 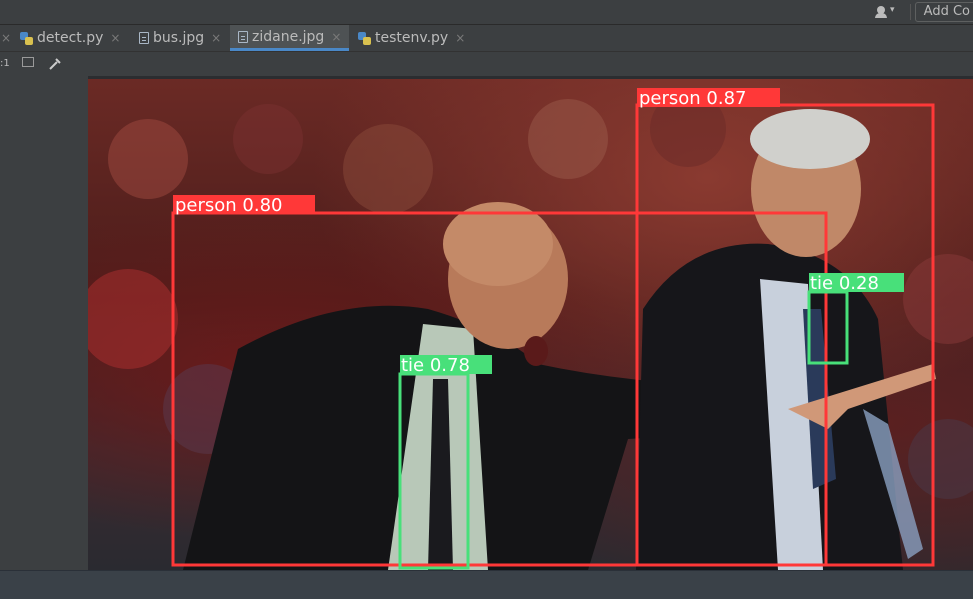 I want to click on tab-testenv-py: testenv.py ×, so click(x=411, y=38).